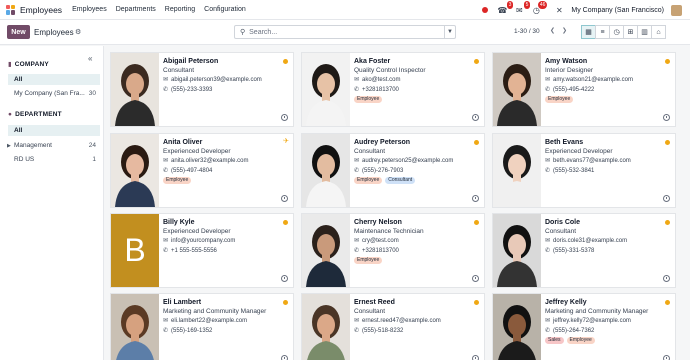  I want to click on pager-prev-icon: ❮, so click(552, 30).